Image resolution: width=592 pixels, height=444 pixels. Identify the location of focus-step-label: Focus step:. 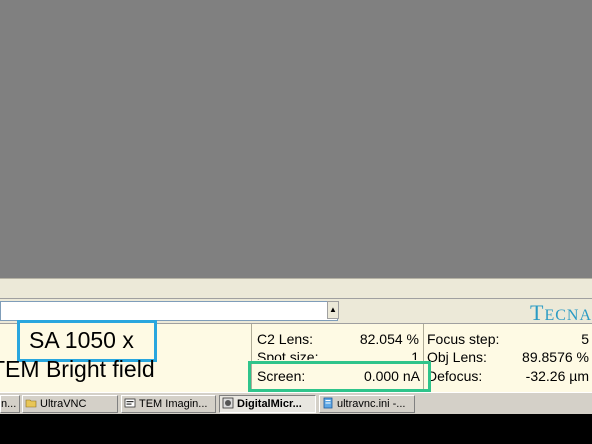
(463, 339).